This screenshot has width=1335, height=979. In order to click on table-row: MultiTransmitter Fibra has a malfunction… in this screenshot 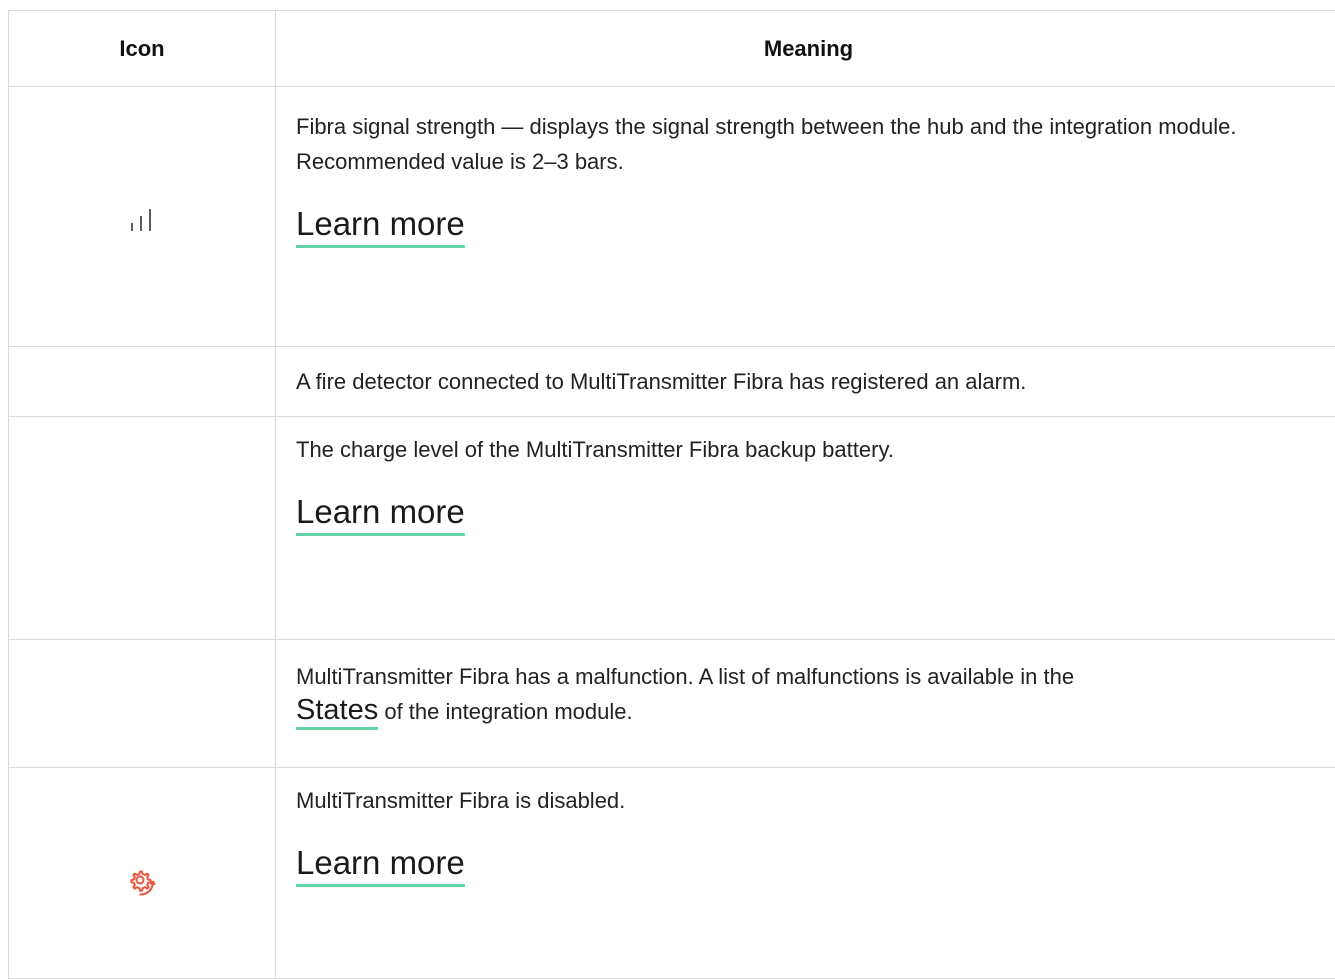, I will do `click(672, 704)`.